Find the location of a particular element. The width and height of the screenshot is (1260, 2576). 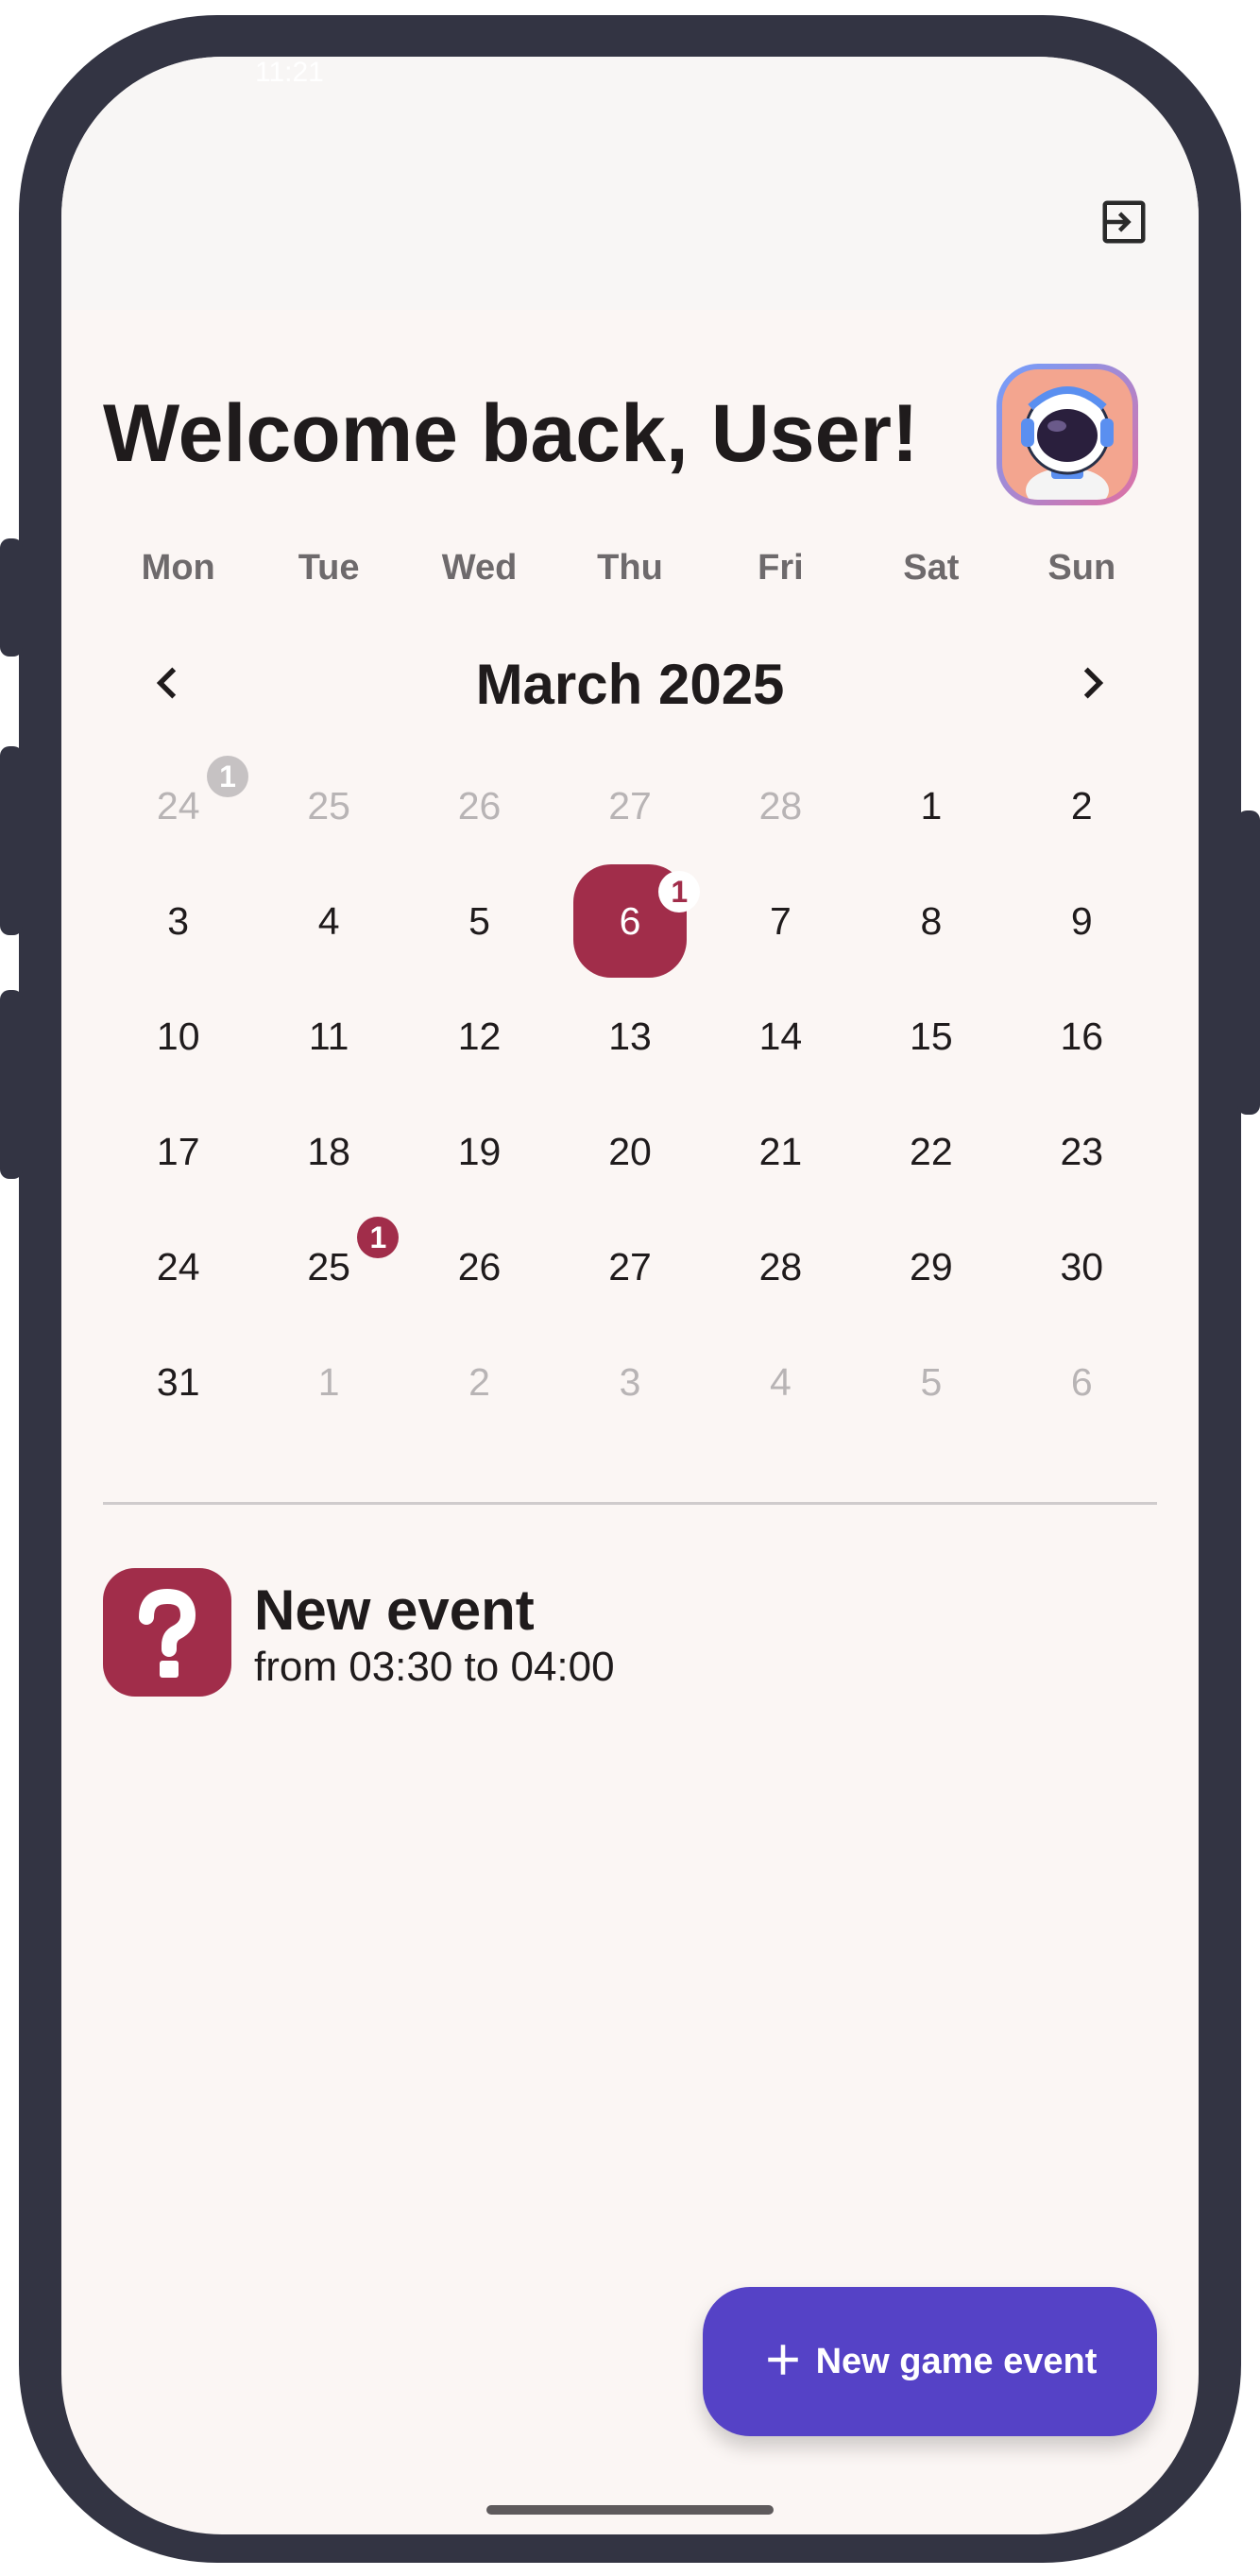

calendar-day: 20 is located at coordinates (629, 1152).